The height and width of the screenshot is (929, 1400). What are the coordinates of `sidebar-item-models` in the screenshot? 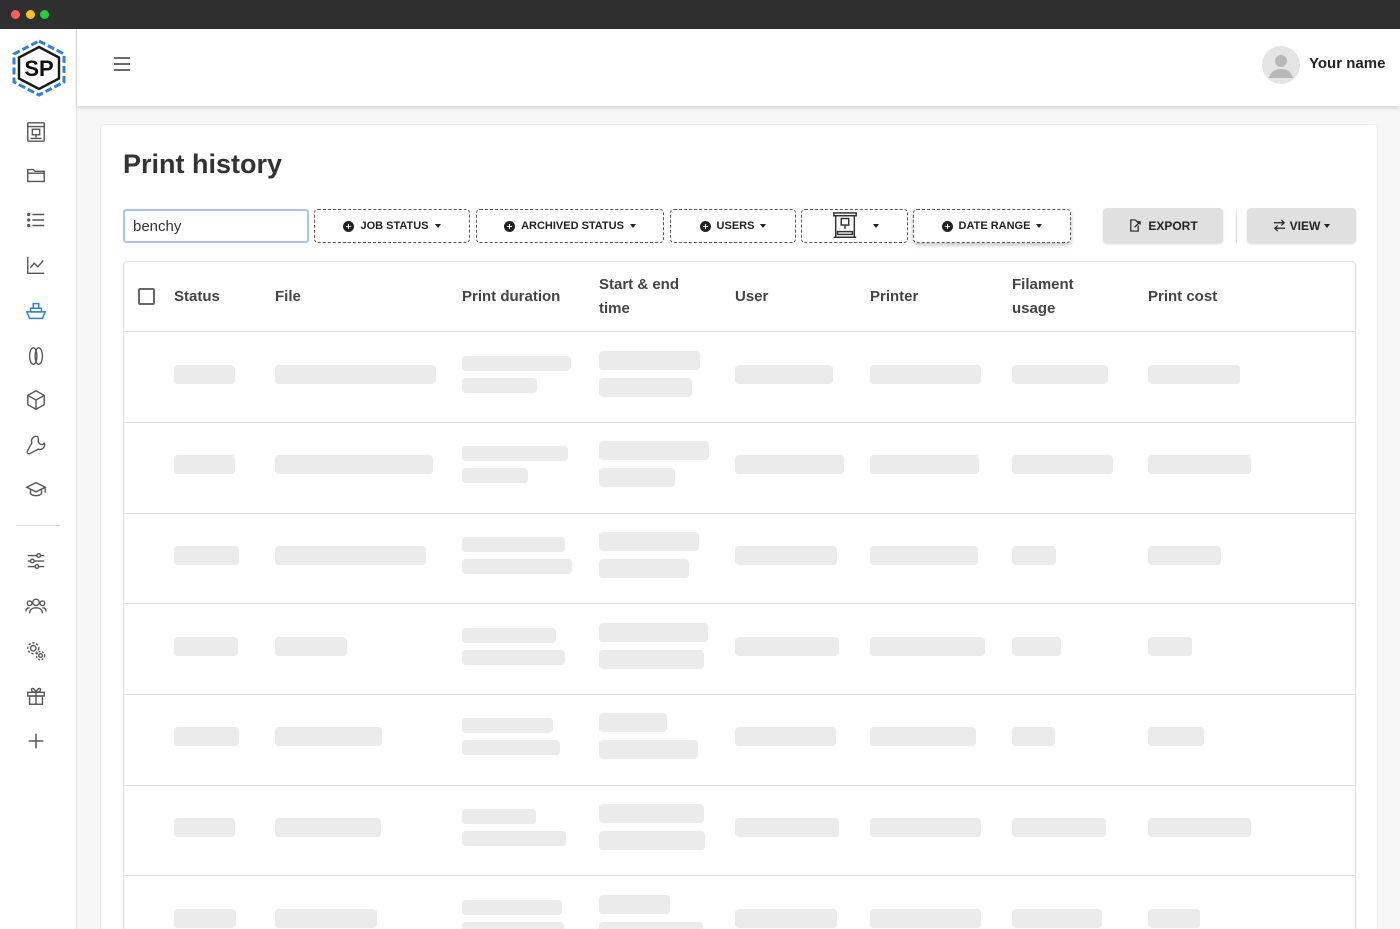 It's located at (36, 400).